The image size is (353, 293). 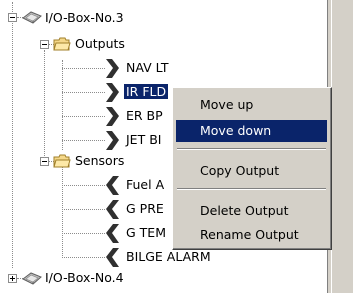 What do you see at coordinates (144, 139) in the screenshot?
I see `tree-label: JET BI` at bounding box center [144, 139].